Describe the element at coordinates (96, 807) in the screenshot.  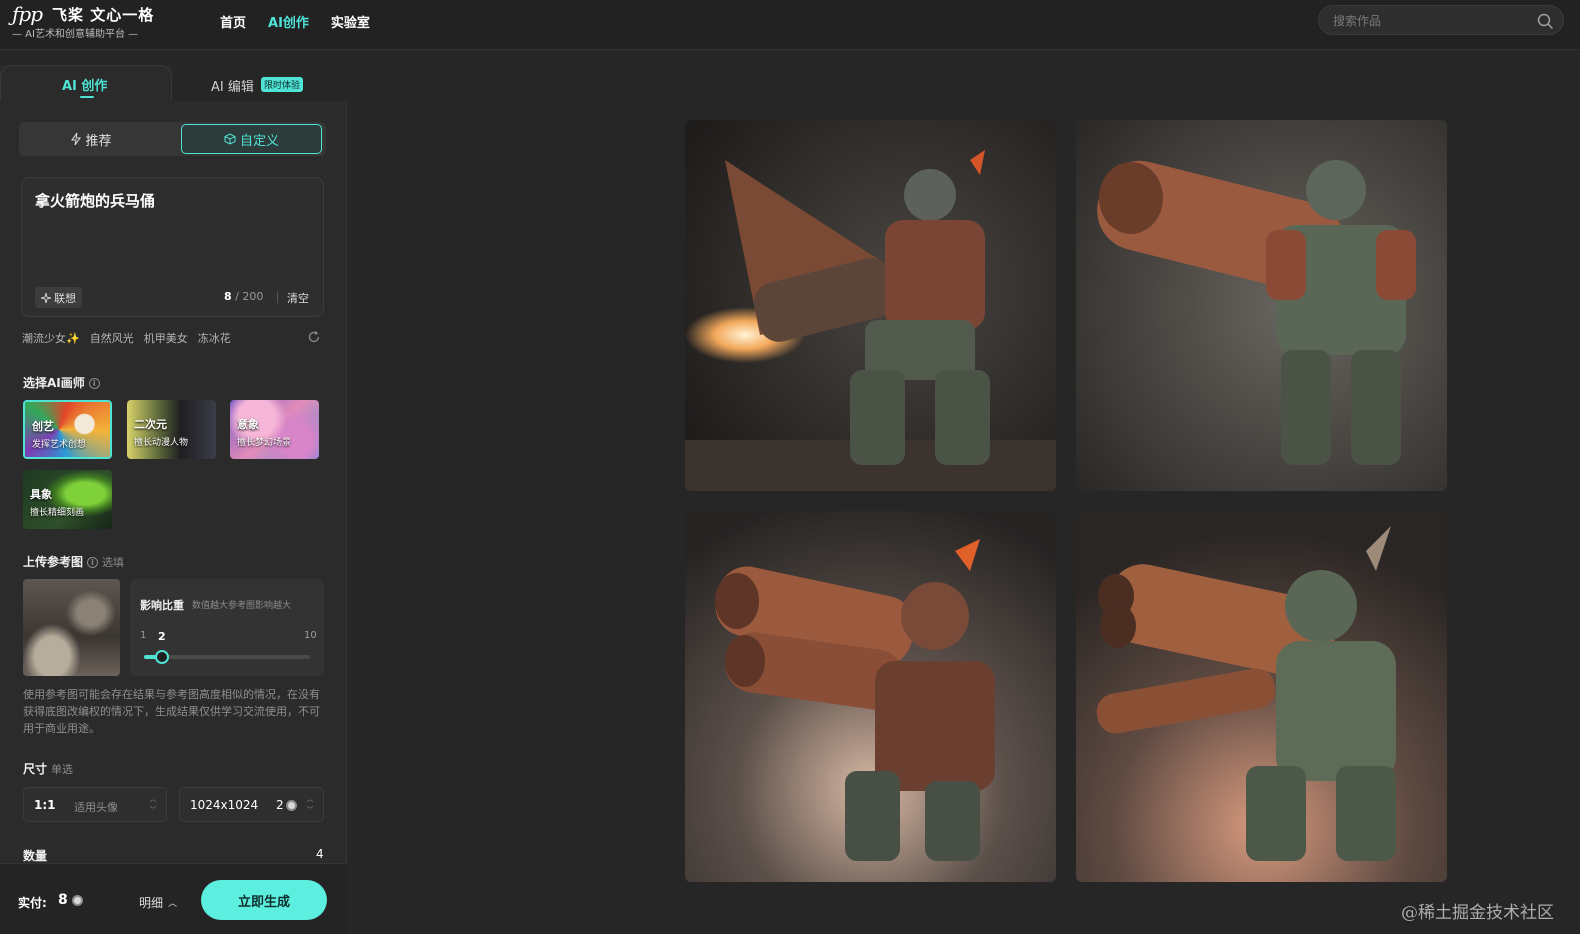
I see `ratio-note: 适用头像` at that location.